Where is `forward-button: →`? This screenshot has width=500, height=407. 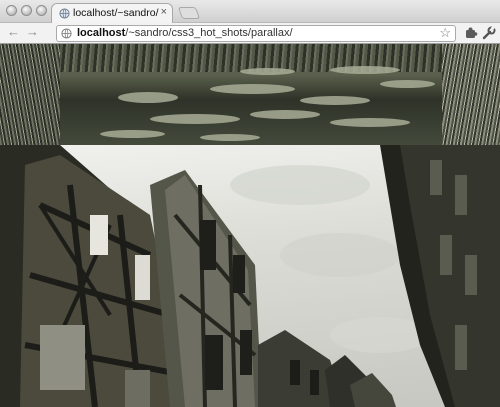 forward-button: → is located at coordinates (32, 31).